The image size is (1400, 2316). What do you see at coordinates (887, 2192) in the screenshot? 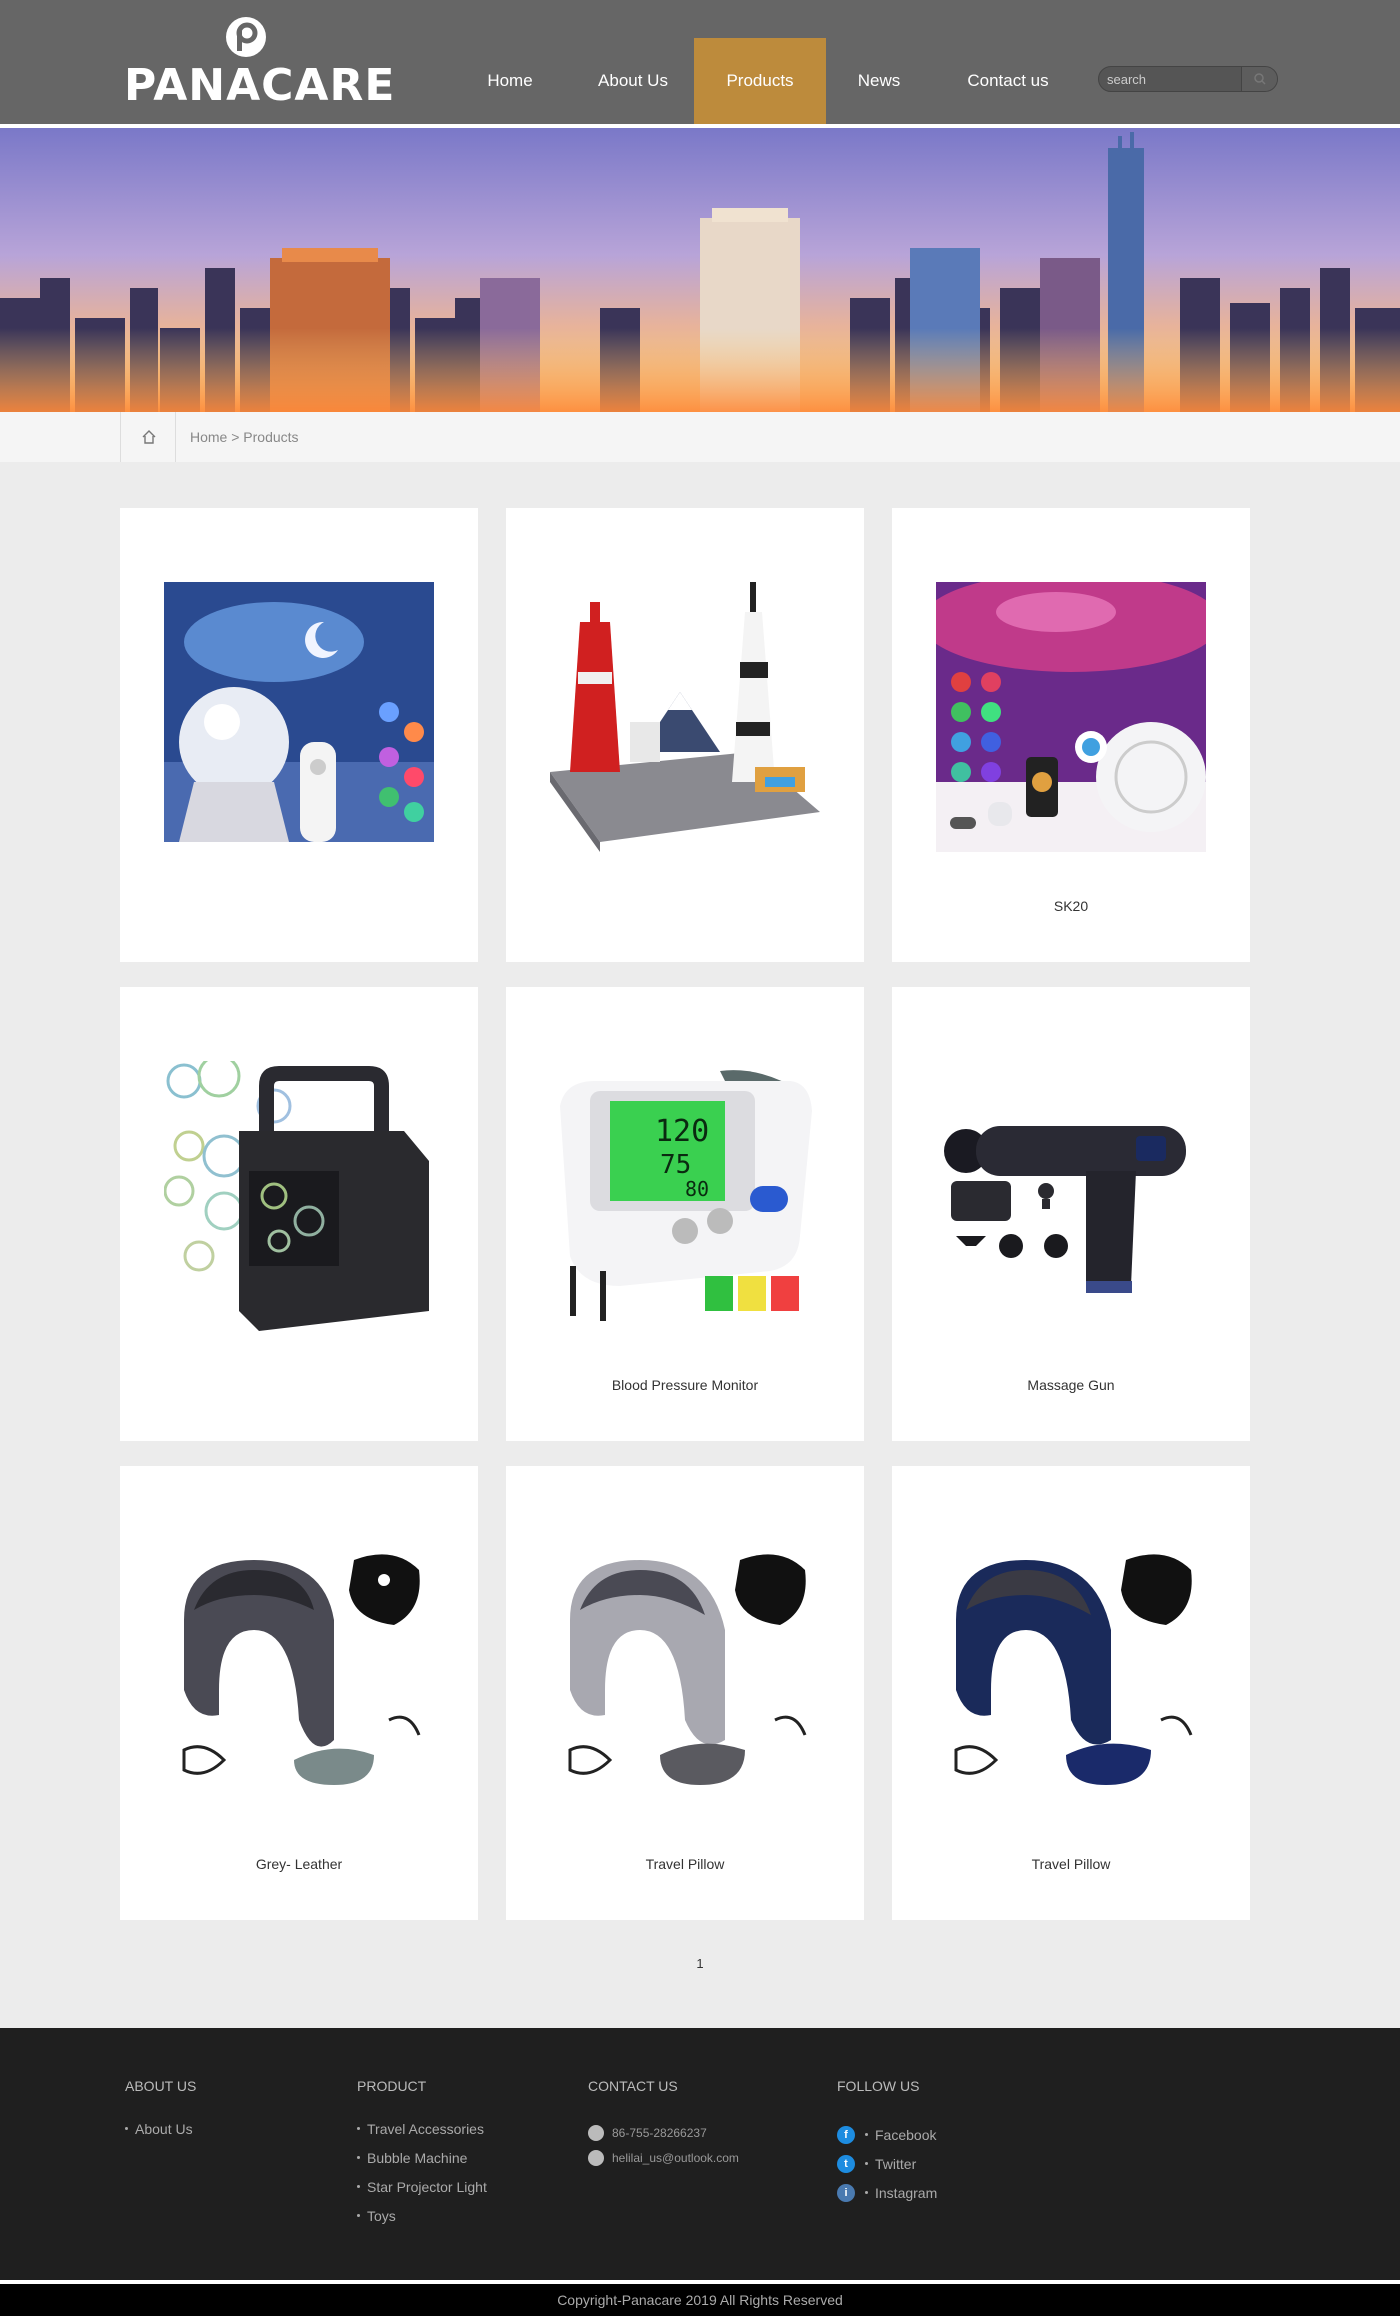
I see `footer-link-instagram: i Instagram` at bounding box center [887, 2192].